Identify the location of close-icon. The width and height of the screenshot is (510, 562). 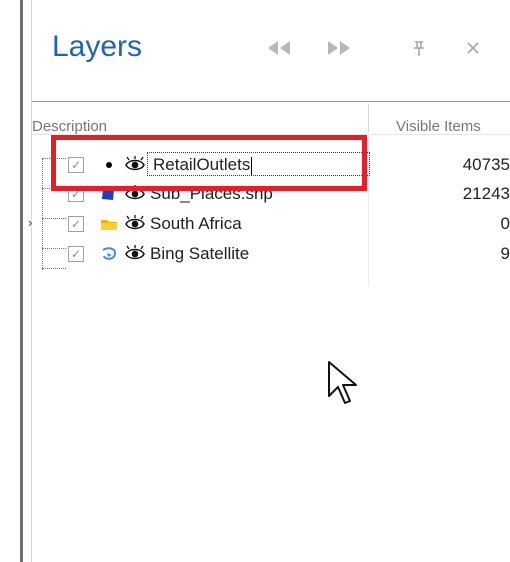
(473, 51).